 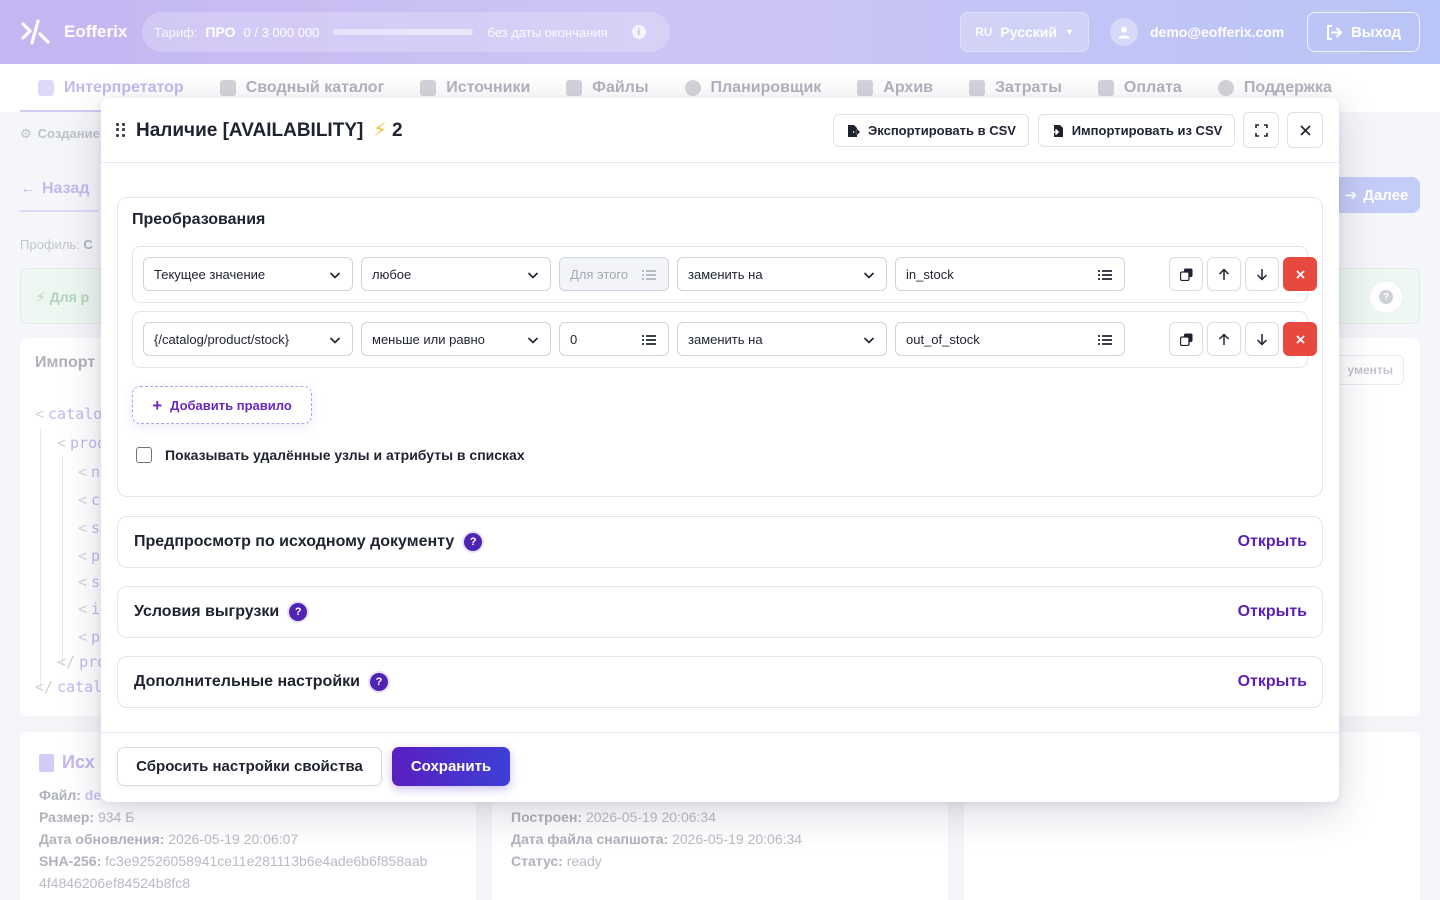 What do you see at coordinates (930, 274) in the screenshot?
I see `input-value: in_stock` at bounding box center [930, 274].